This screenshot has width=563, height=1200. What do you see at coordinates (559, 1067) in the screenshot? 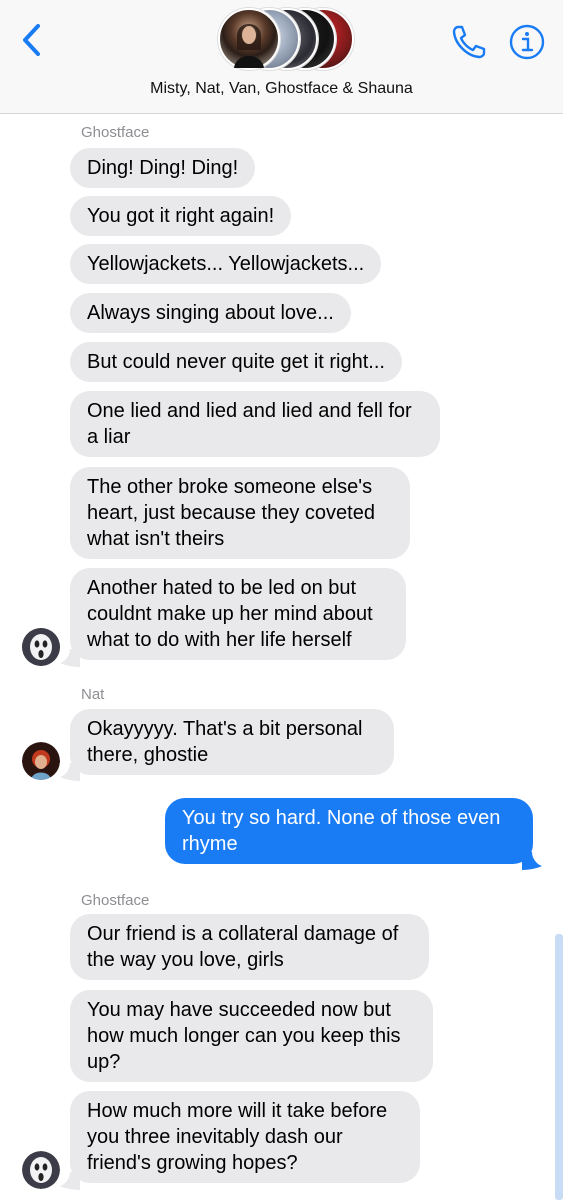
I see `scrollbar` at bounding box center [559, 1067].